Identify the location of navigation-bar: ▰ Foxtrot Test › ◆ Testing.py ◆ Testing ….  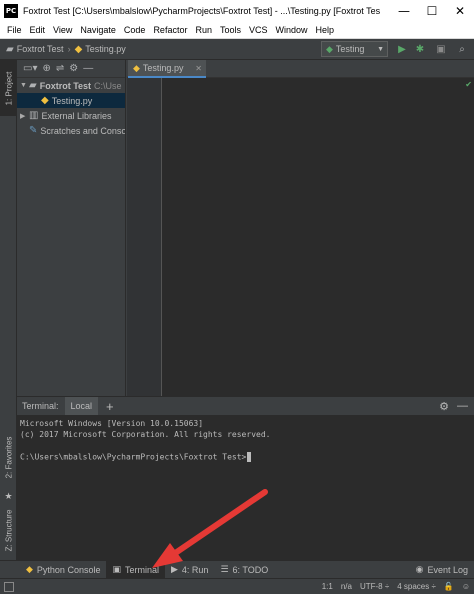
(237, 49).